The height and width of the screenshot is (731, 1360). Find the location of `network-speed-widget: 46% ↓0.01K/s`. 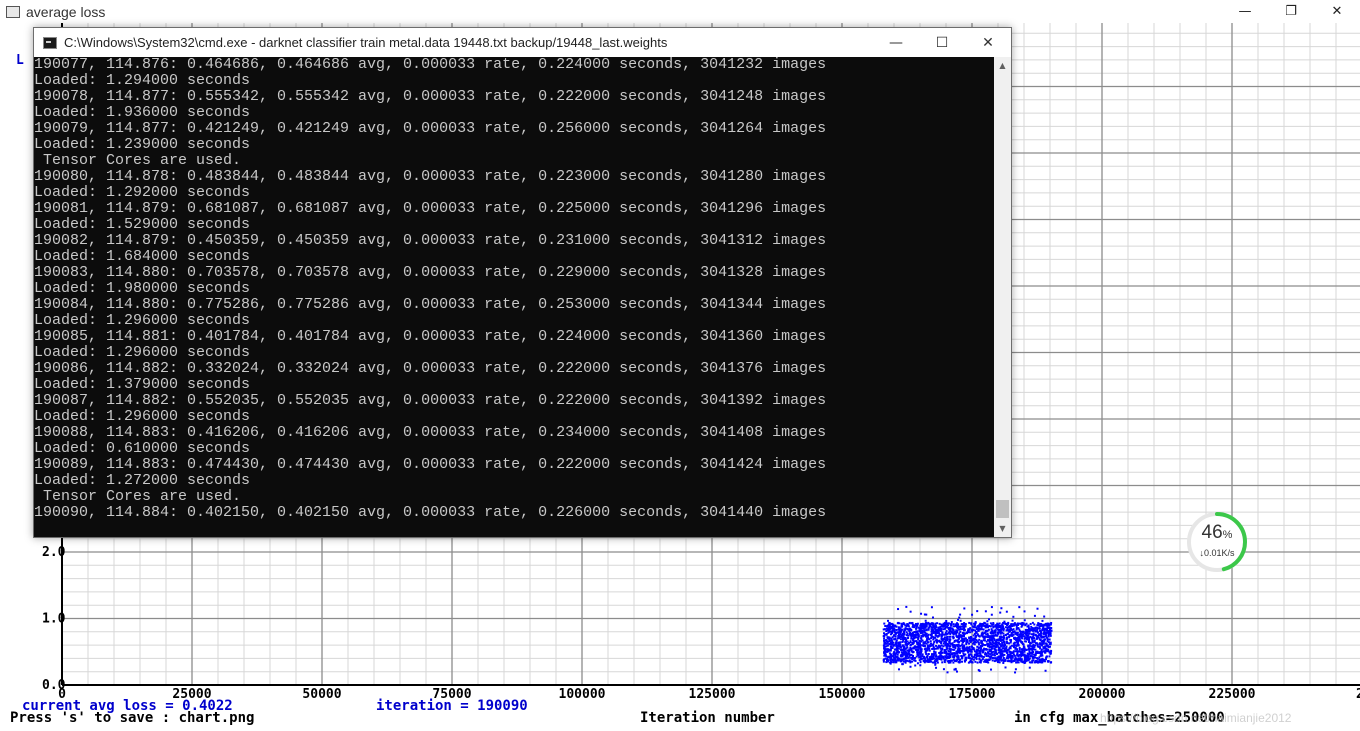

network-speed-widget: 46% ↓0.01K/s is located at coordinates (1217, 542).